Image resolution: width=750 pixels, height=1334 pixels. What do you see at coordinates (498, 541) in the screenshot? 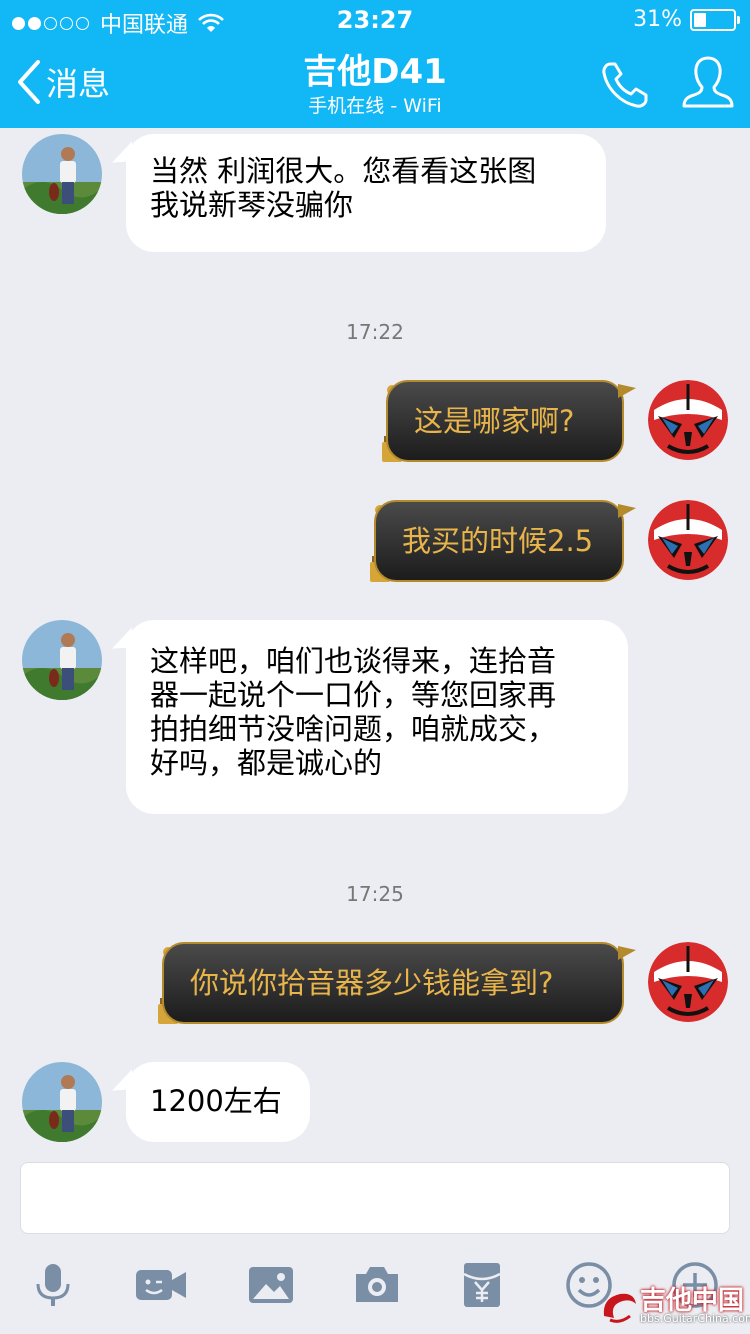
I see `message-text: 我买的时候2.5` at bounding box center [498, 541].